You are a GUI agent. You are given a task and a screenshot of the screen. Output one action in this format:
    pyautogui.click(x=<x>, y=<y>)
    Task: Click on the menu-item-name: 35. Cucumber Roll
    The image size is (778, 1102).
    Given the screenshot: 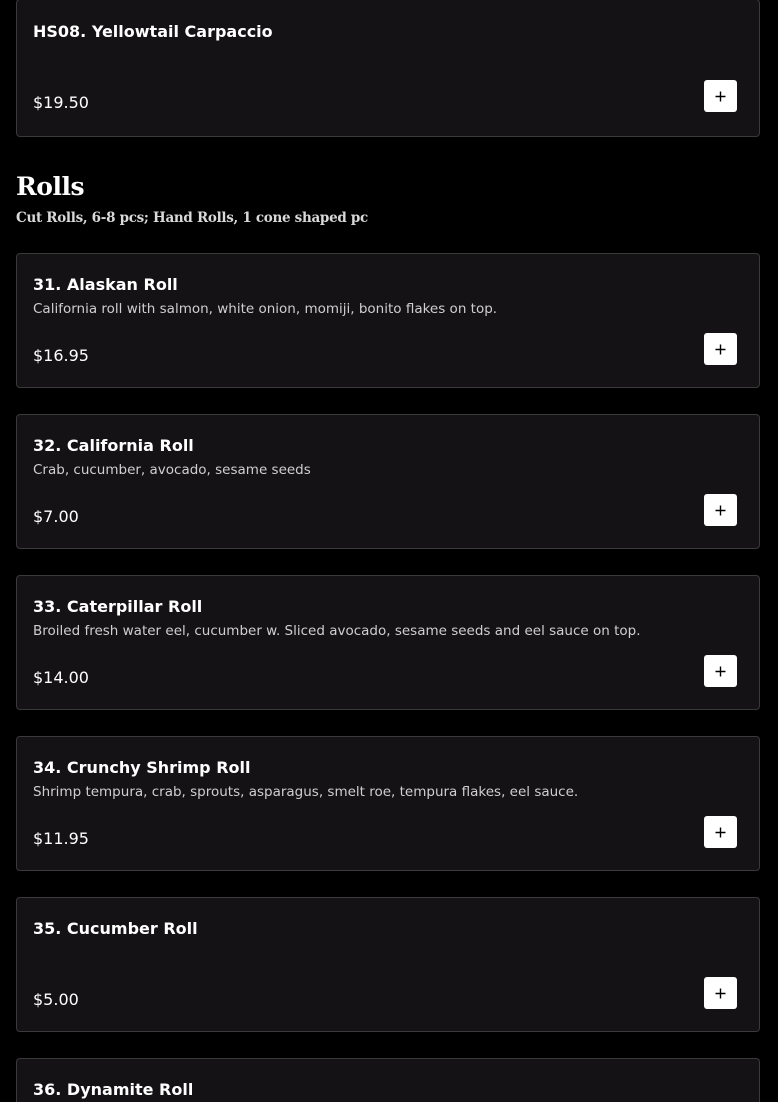 What is the action you would take?
    pyautogui.click(x=115, y=928)
    